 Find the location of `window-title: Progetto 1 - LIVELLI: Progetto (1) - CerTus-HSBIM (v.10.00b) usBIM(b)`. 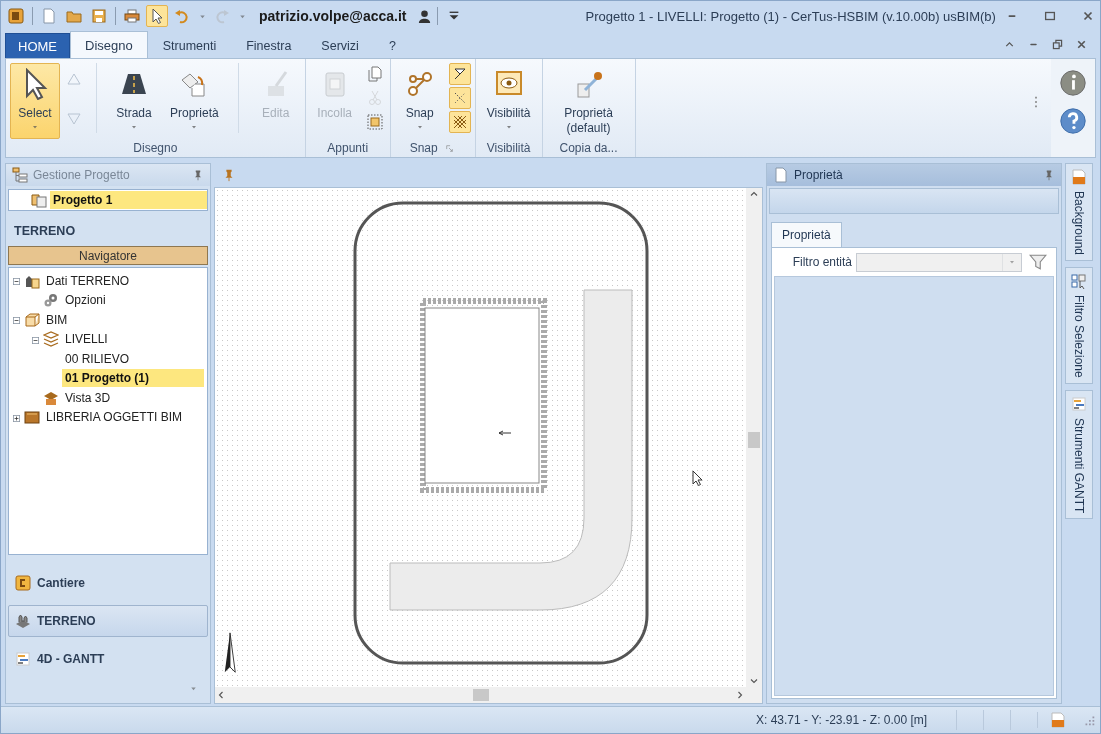

window-title: Progetto 1 - LIVELLI: Progetto (1) - CerTus-HSBIM (v.10.00b) usBIM(b) is located at coordinates (790, 16).